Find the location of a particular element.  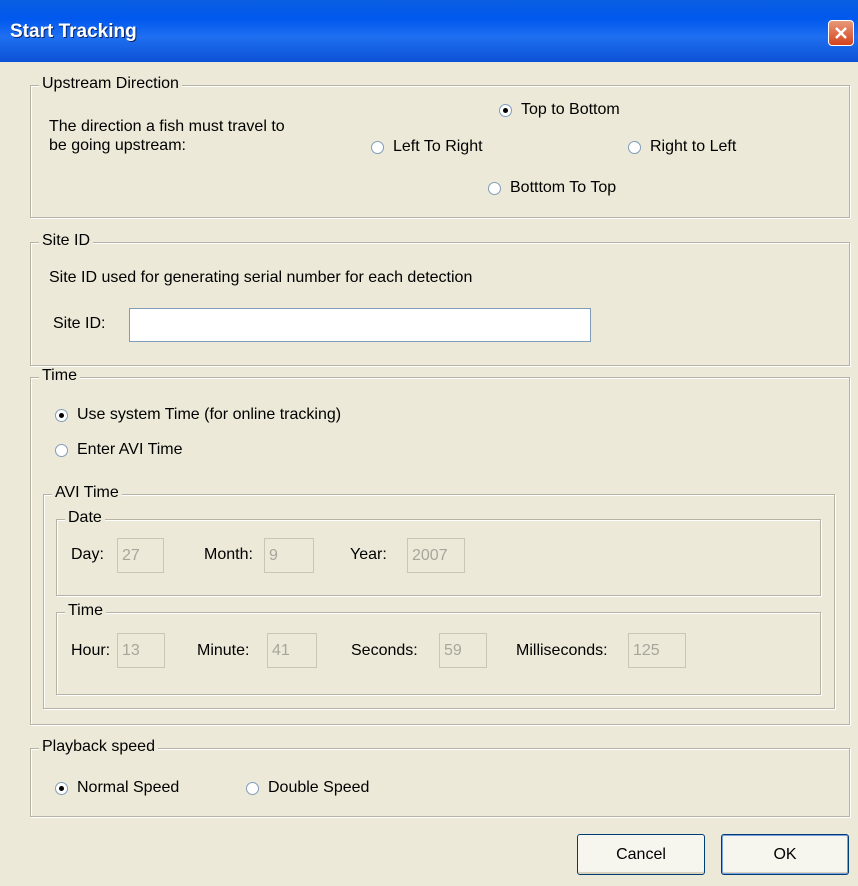

seconds-input is located at coordinates (463, 650).